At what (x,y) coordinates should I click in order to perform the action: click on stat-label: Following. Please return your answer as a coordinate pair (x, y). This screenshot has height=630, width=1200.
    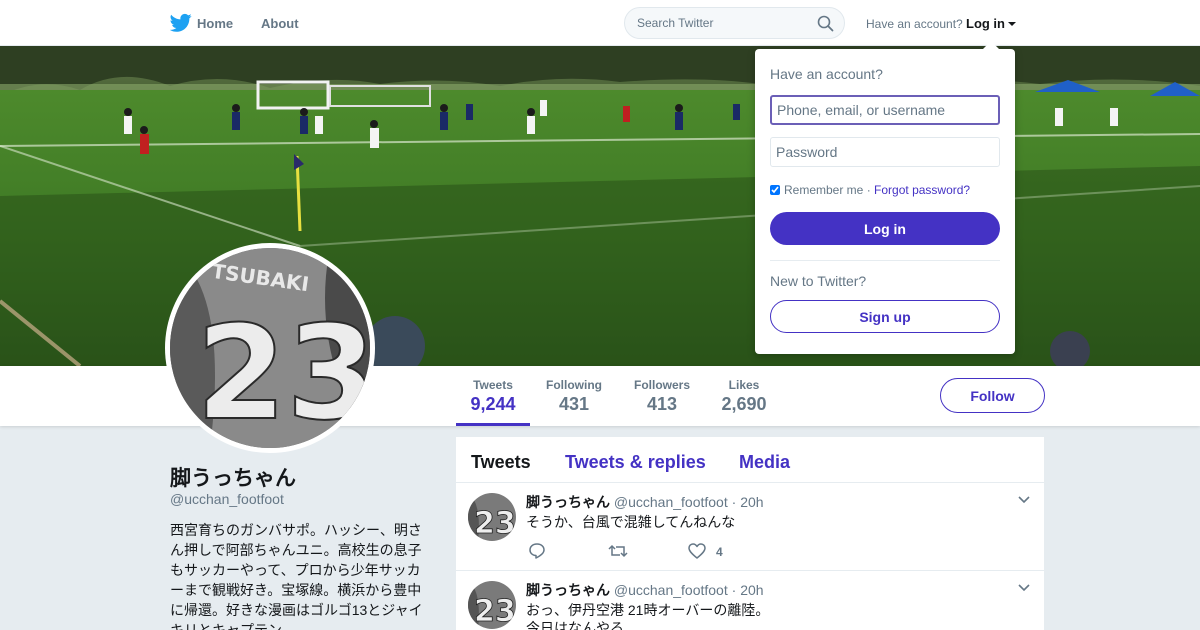
    Looking at the image, I should click on (574, 385).